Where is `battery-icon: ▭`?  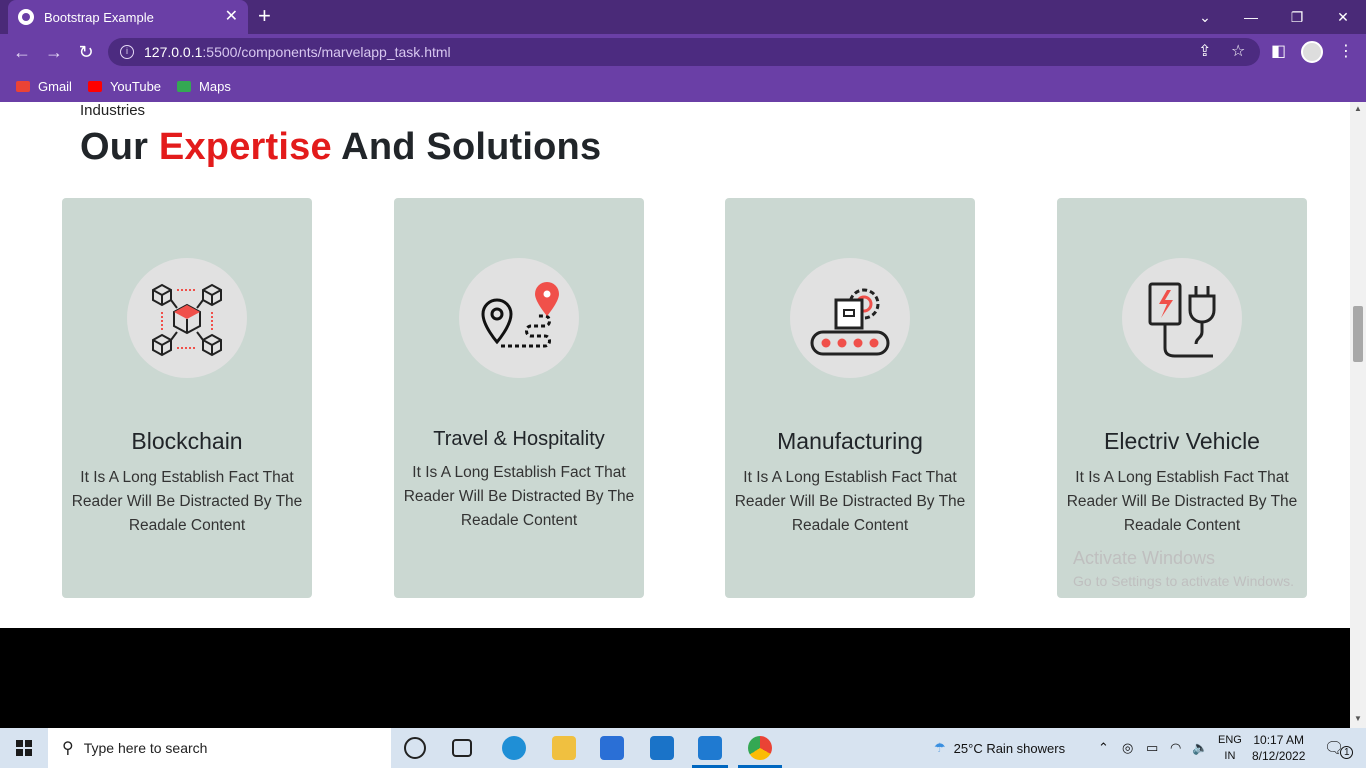 battery-icon: ▭ is located at coordinates (1152, 748).